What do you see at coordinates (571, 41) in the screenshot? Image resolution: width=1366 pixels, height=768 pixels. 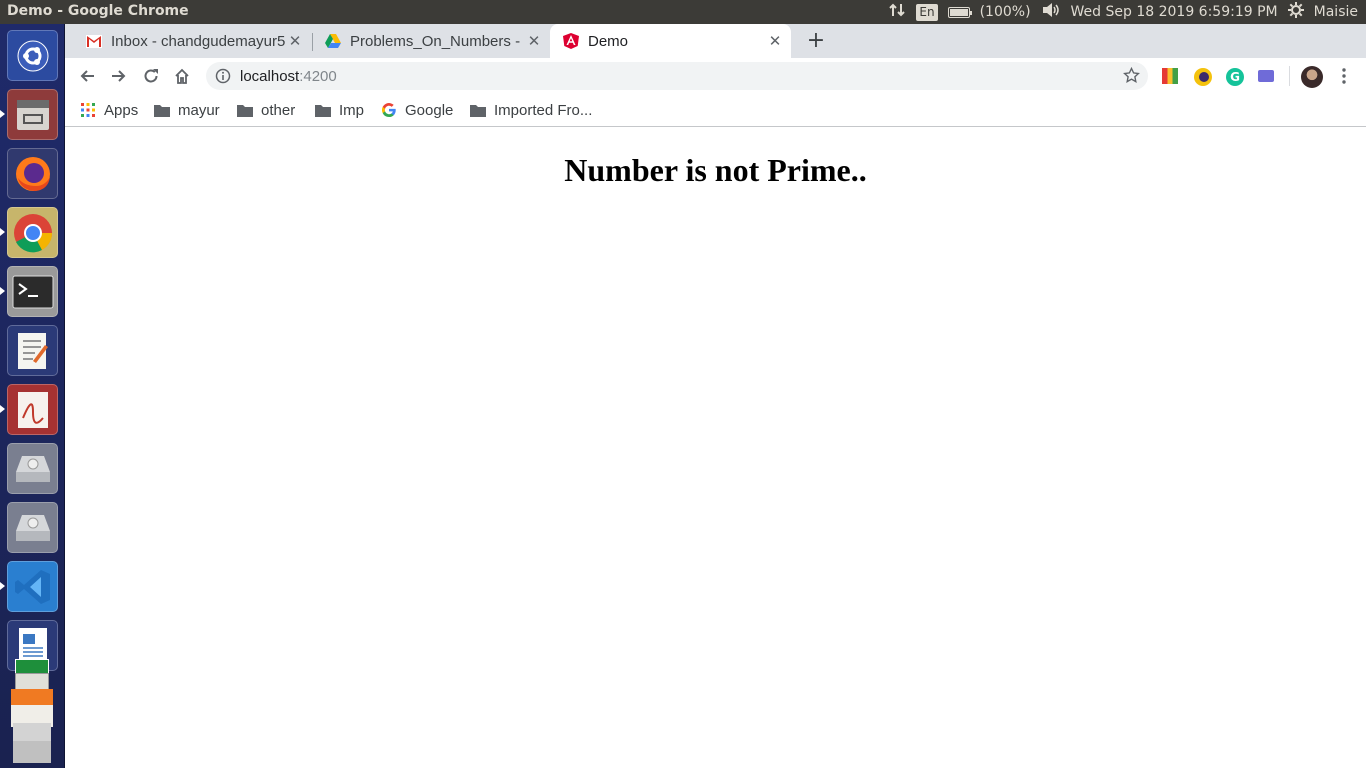 I see `angular-icon` at bounding box center [571, 41].